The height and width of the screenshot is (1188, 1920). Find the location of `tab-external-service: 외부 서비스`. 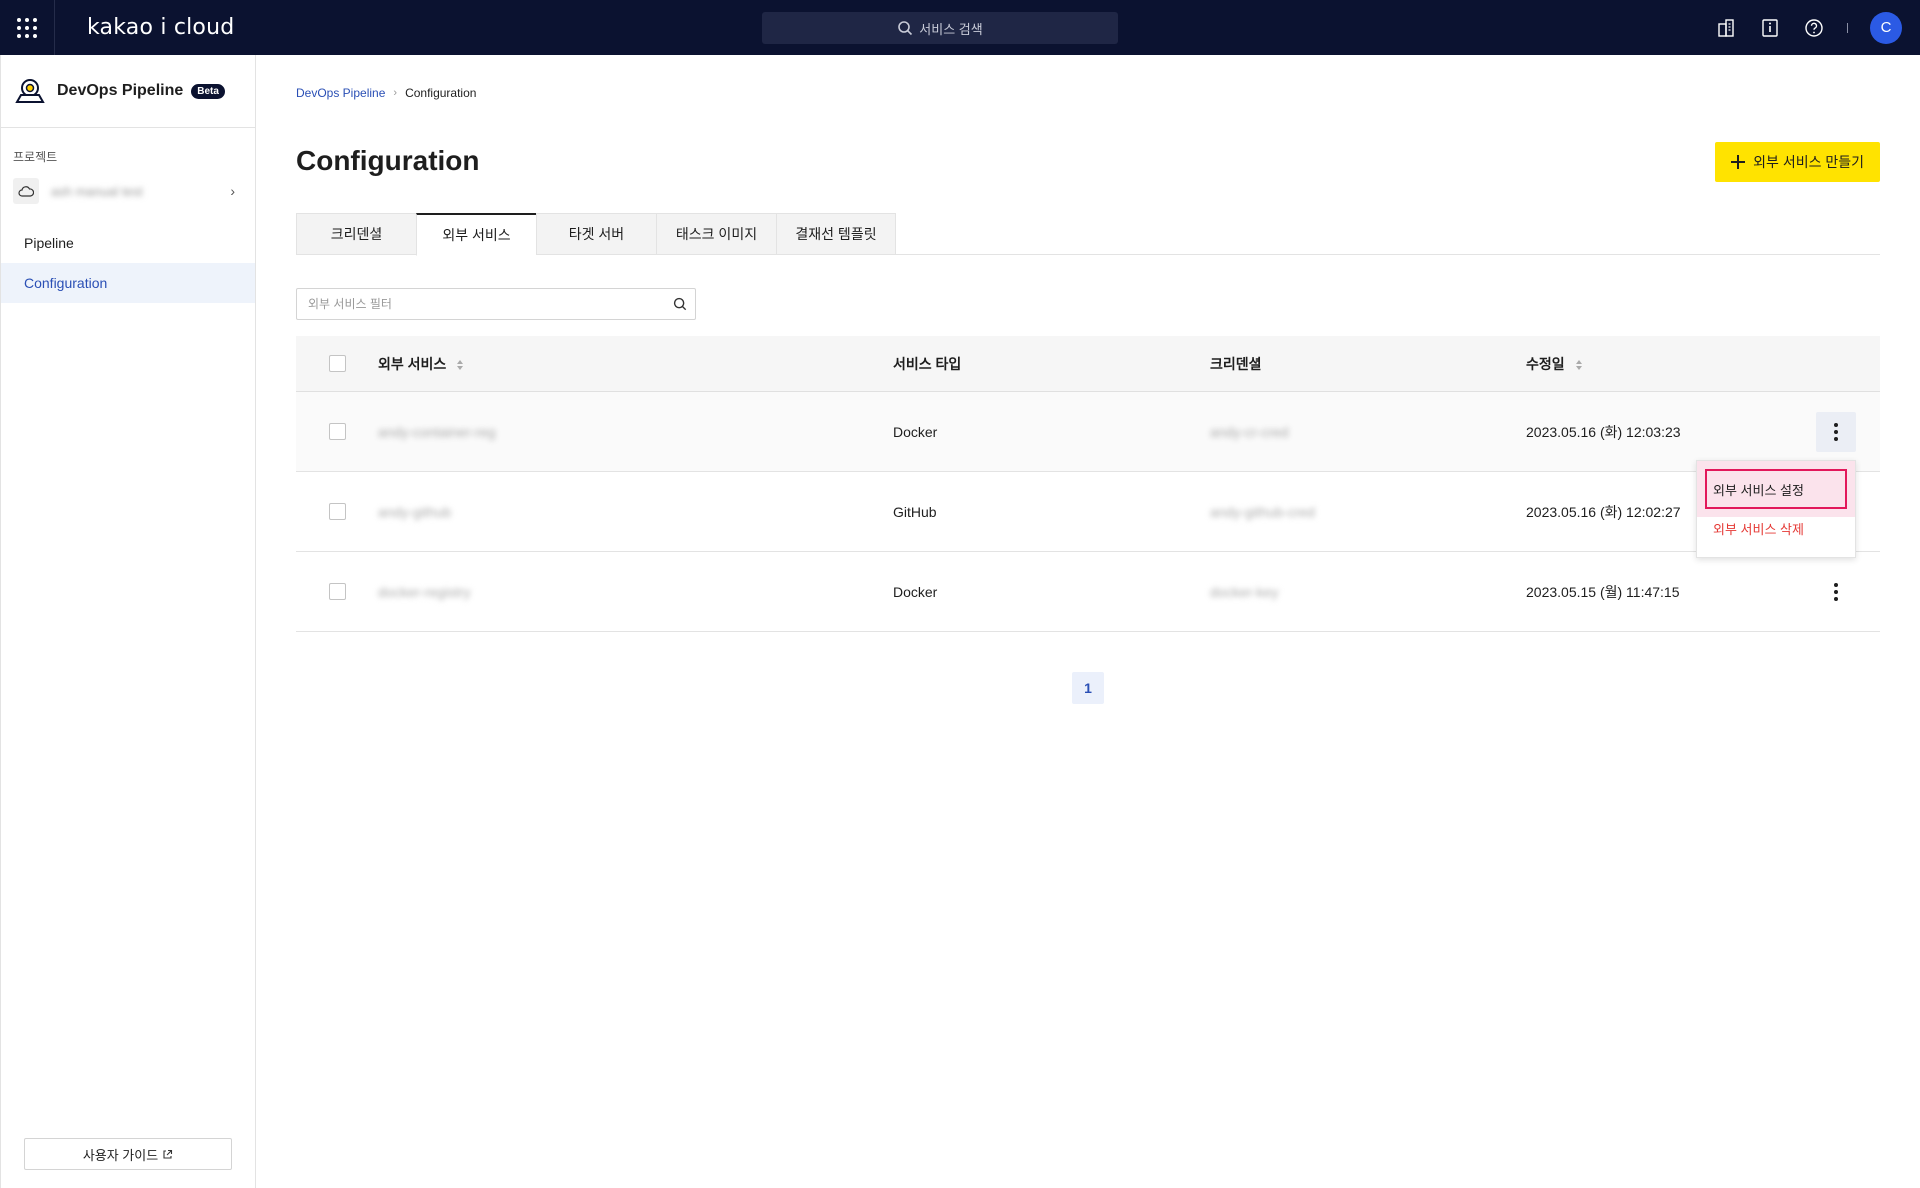

tab-external-service: 외부 서비스 is located at coordinates (476, 234).